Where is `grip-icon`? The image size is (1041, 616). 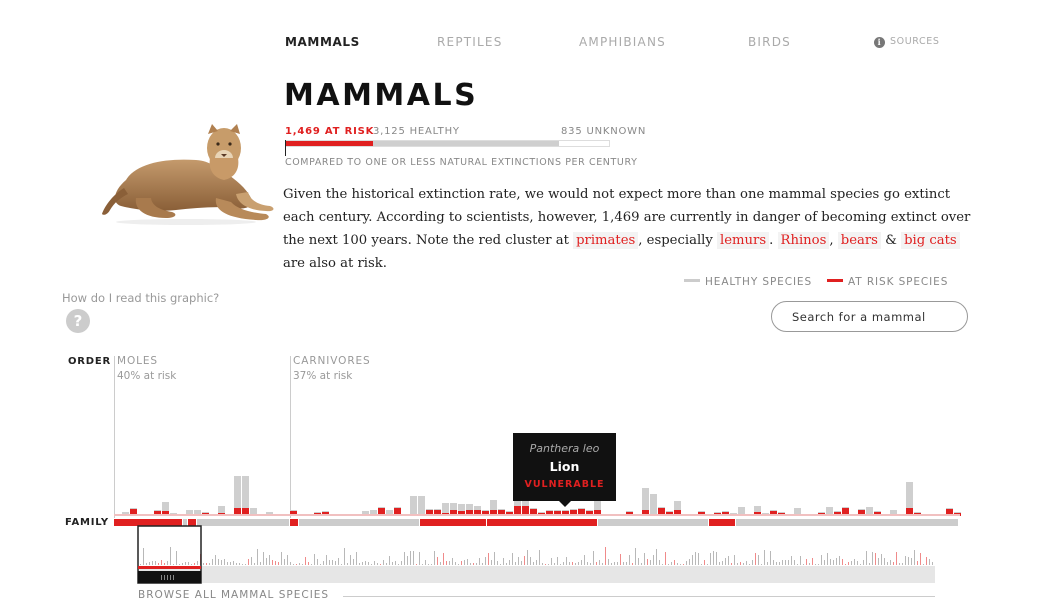
grip-icon is located at coordinates (161, 577).